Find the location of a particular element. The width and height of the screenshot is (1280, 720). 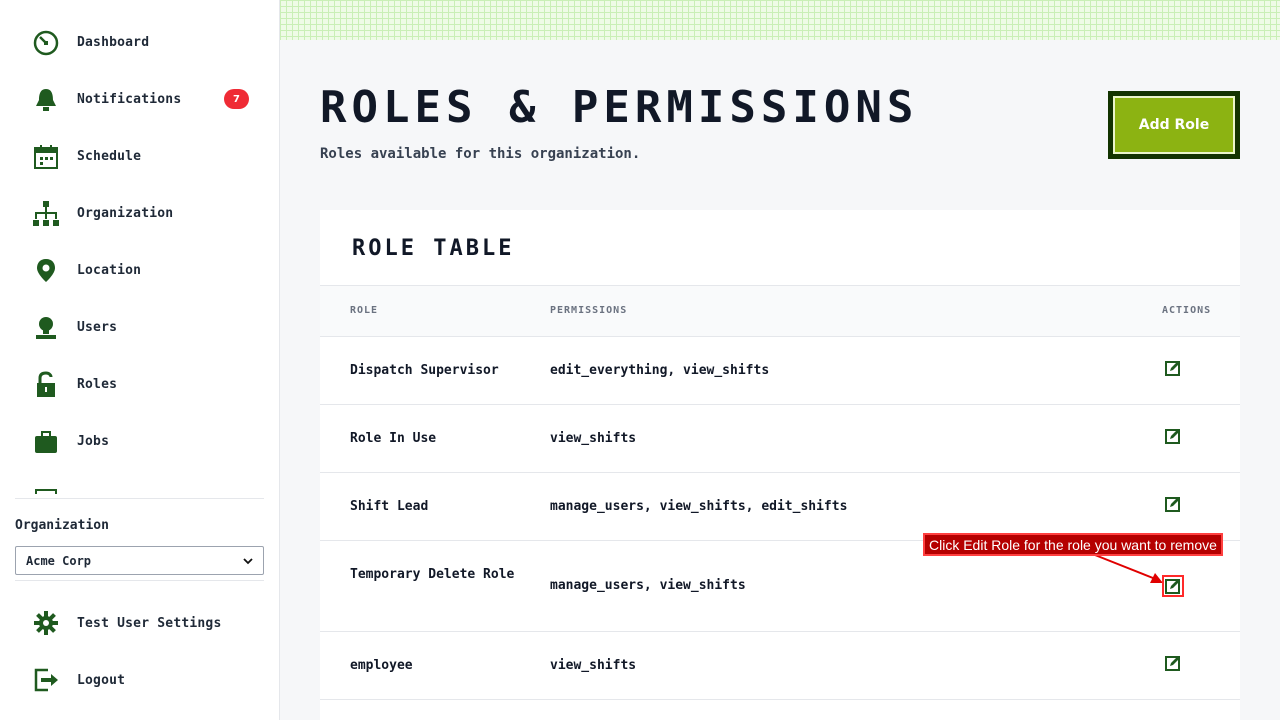

sidebar-item-users: Users is located at coordinates (140, 327).